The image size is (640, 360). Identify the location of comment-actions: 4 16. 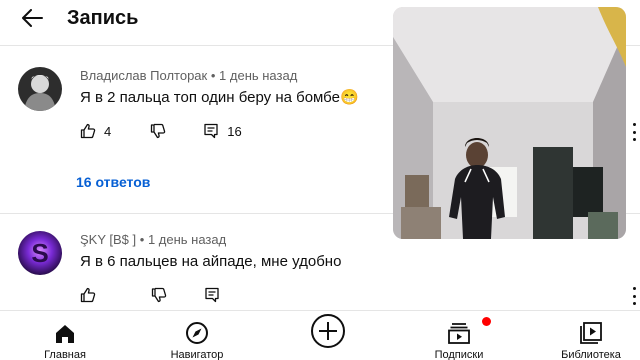
(161, 131).